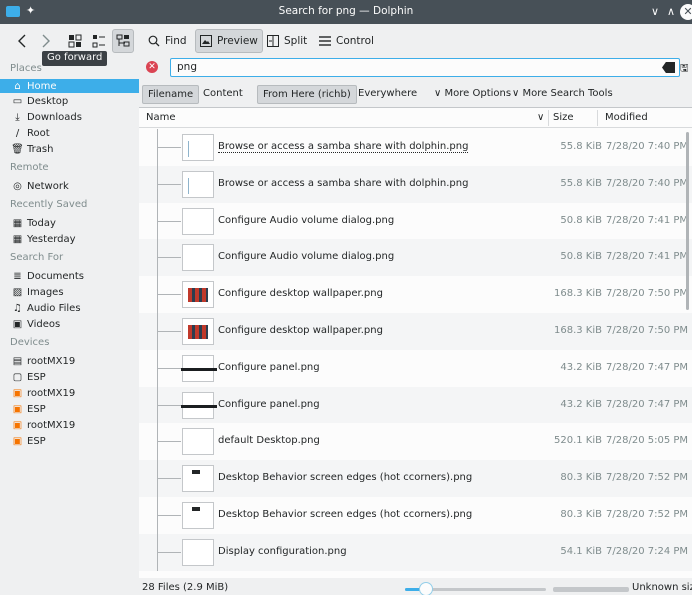 This screenshot has height=595, width=692. Describe the element at coordinates (49, 204) in the screenshot. I see `recent-header: Recently Saved` at that location.